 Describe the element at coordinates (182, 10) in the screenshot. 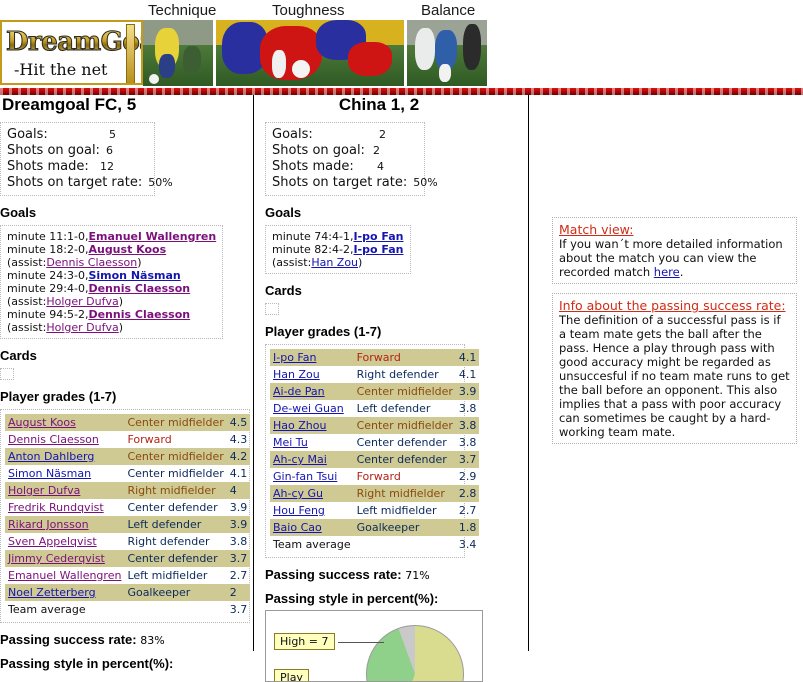

I see `category-label-technique: Technique` at that location.